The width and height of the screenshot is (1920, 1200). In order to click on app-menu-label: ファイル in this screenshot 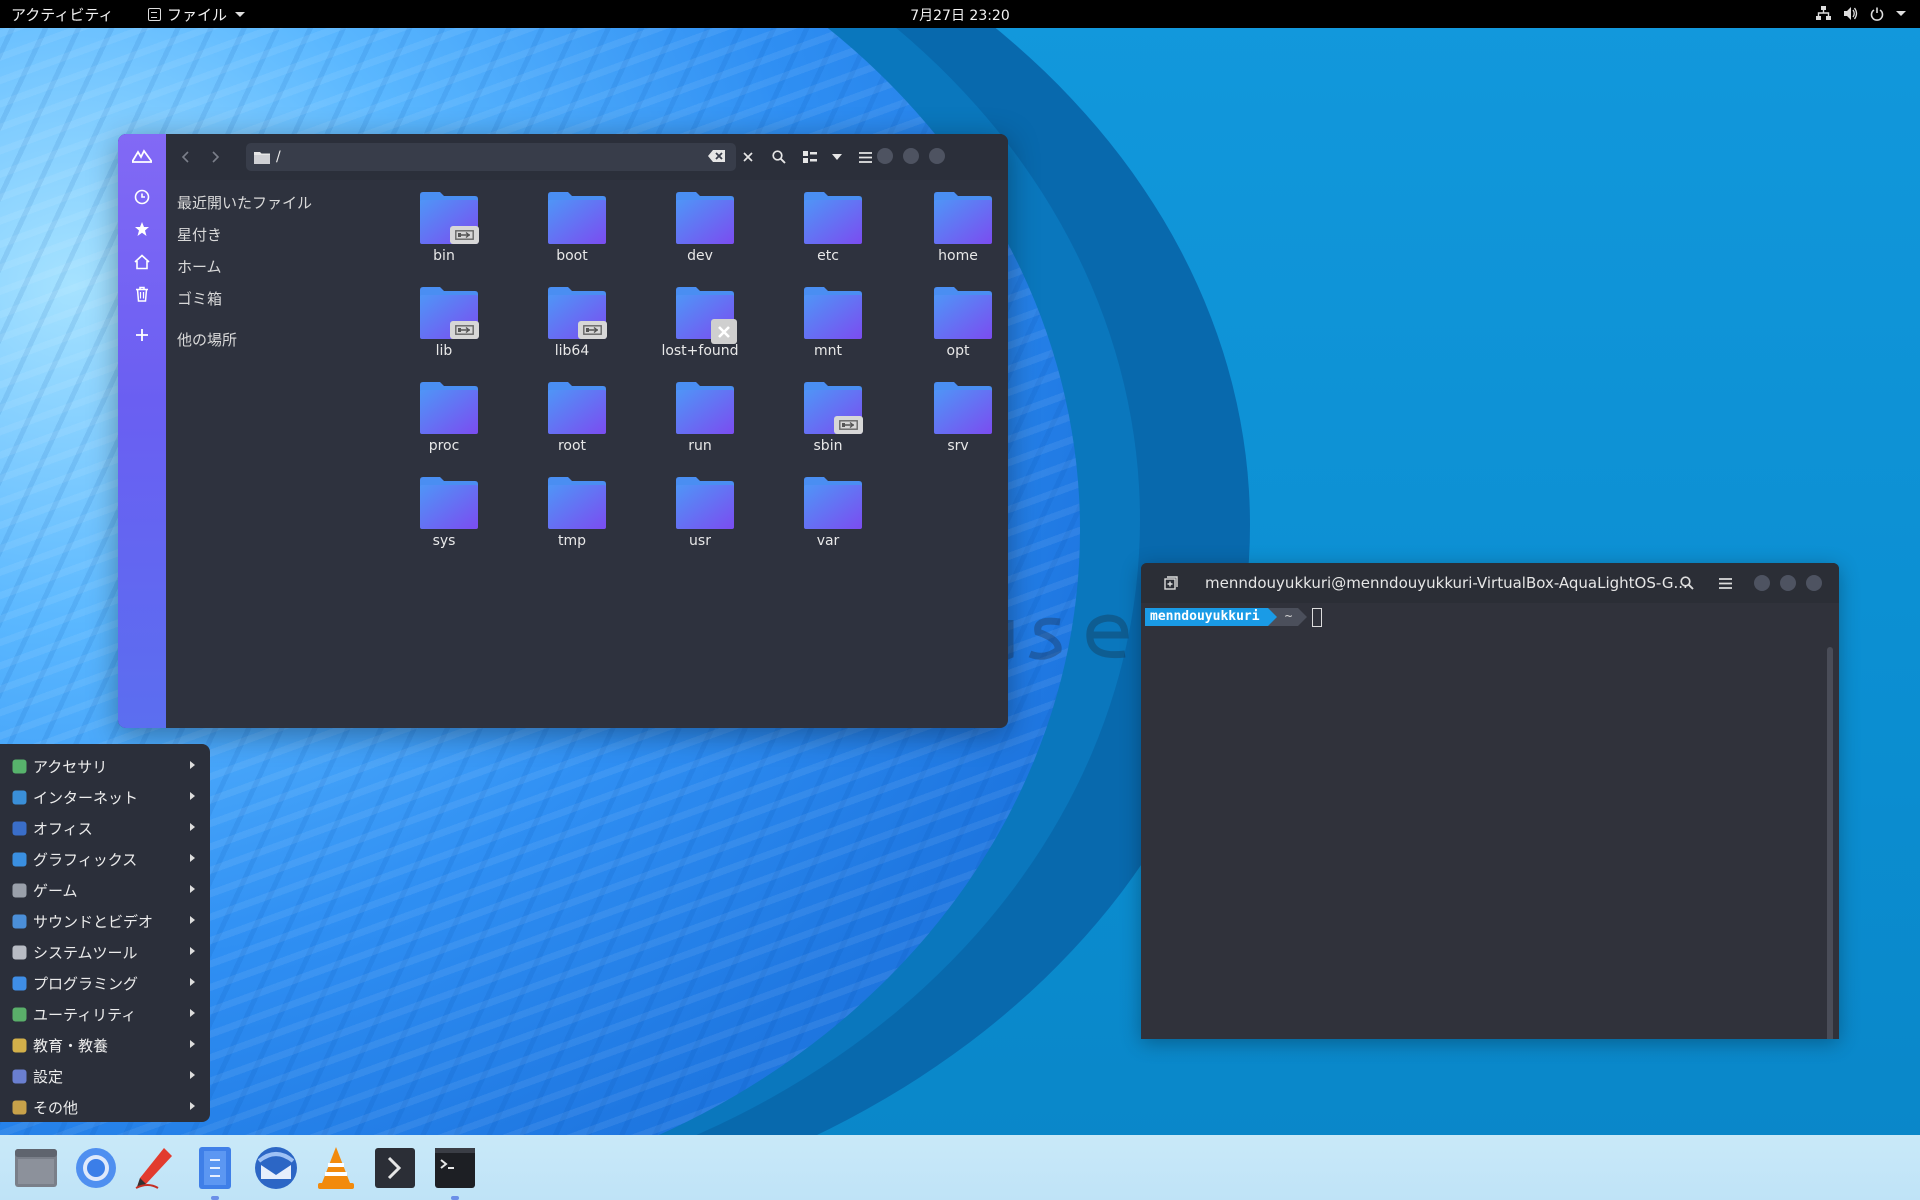, I will do `click(197, 15)`.